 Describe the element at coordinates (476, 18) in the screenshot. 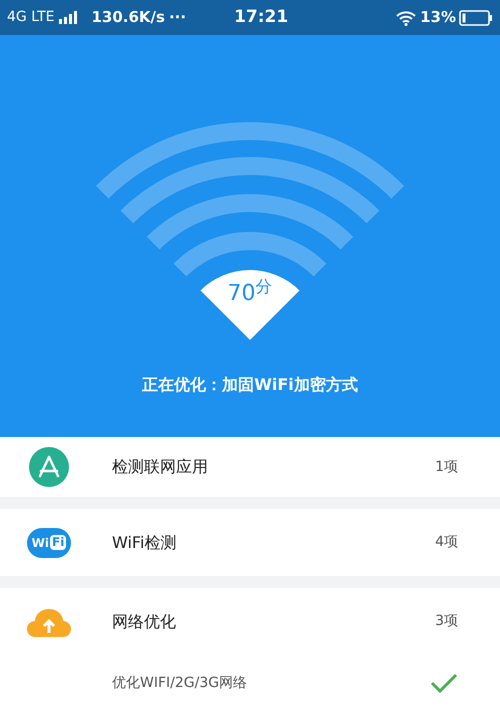

I see `battery-icon` at that location.